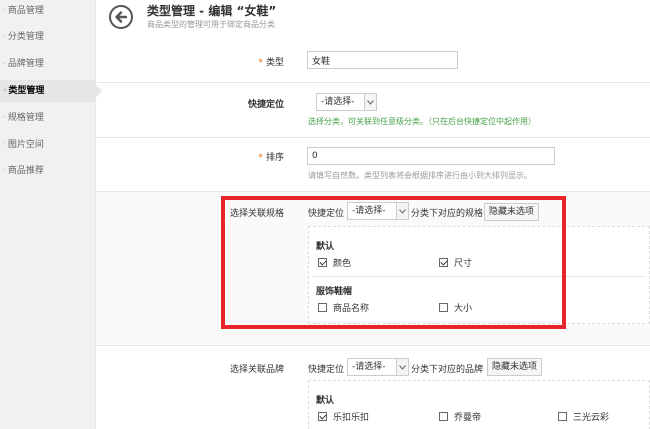  Describe the element at coordinates (378, 367) in the screenshot. I see `brand-category-select: -请选择-` at that location.